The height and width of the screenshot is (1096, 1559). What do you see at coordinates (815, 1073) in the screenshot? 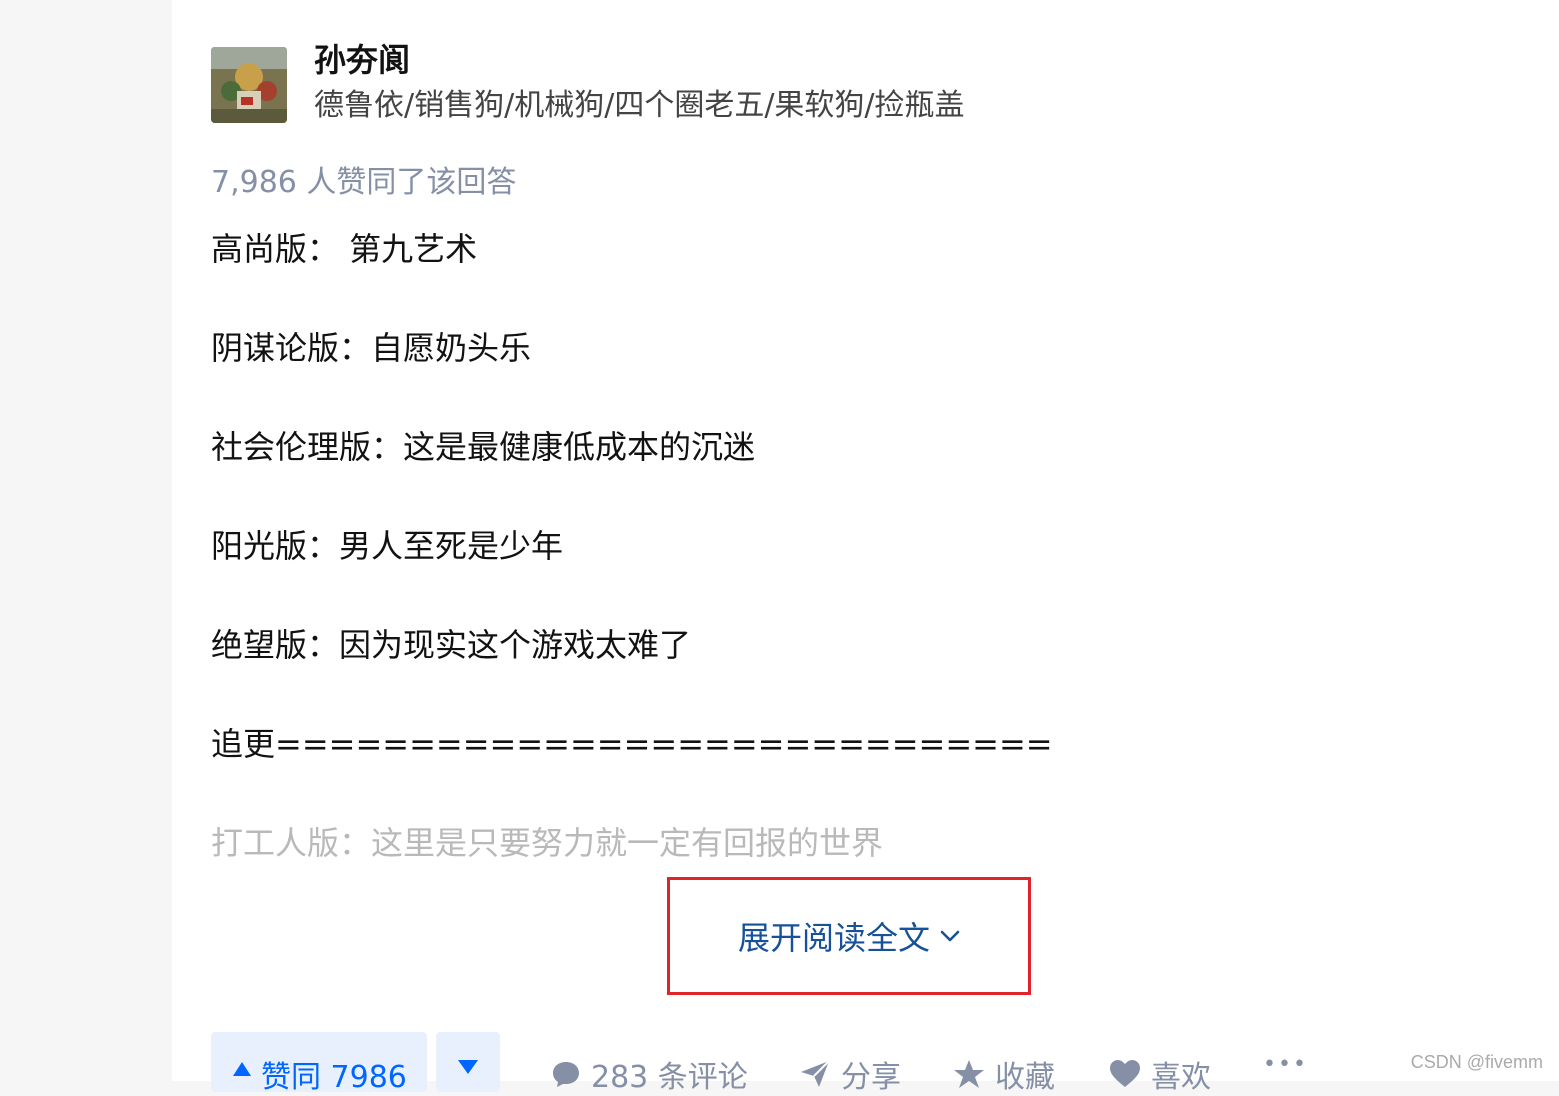
I see `paper-plane-icon` at bounding box center [815, 1073].